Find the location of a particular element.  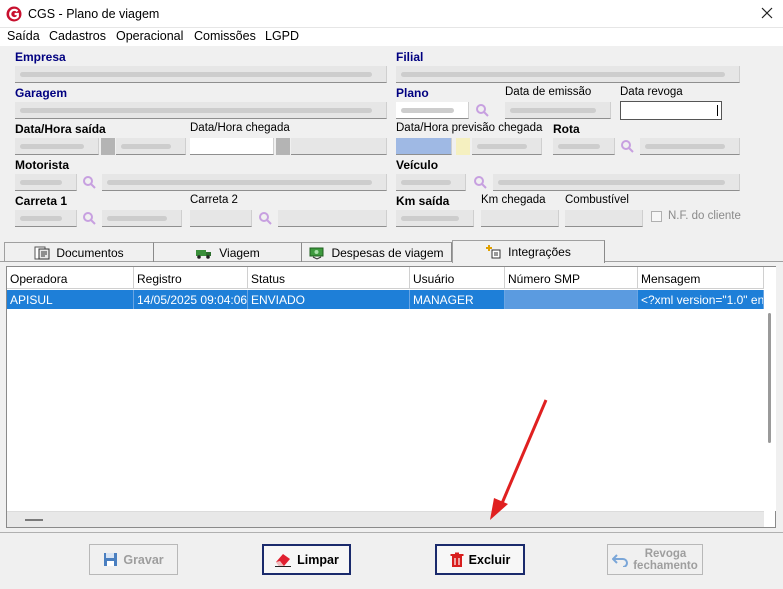

plano-field is located at coordinates (432, 110).